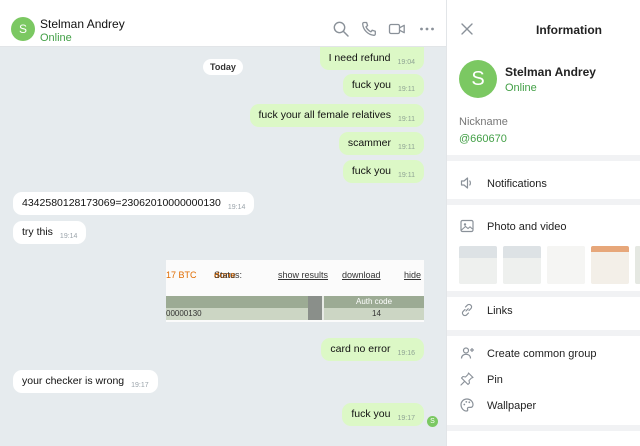  I want to click on message-text: your checker is wrong, so click(73, 381).